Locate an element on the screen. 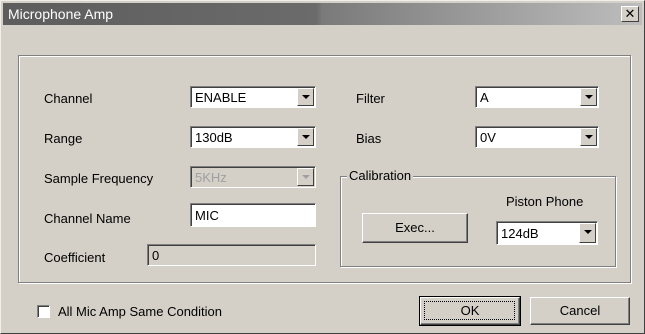 This screenshot has height=334, width=645. close-icon: ✕ is located at coordinates (630, 13).